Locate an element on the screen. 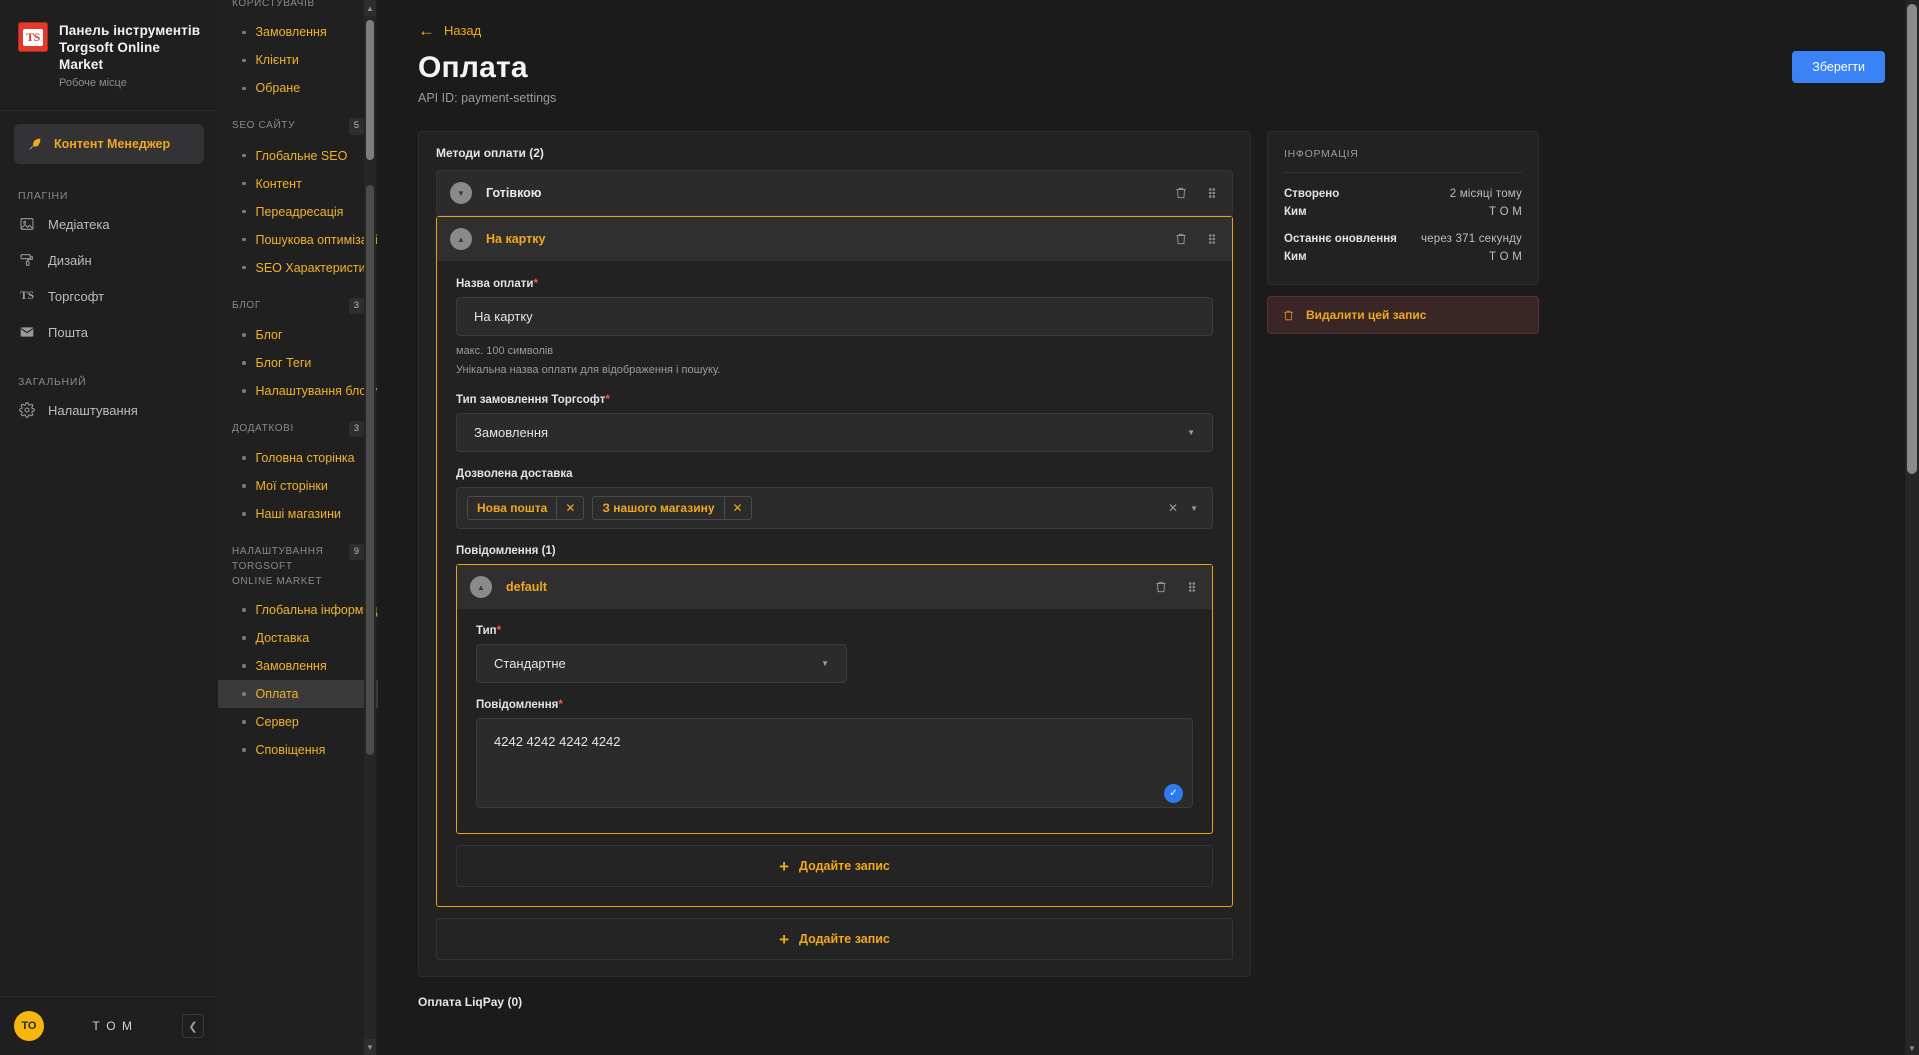 Image resolution: width=1919 pixels, height=1055 pixels. sidebar-item-torgsoft: TS Торгсофт is located at coordinates (109, 296).